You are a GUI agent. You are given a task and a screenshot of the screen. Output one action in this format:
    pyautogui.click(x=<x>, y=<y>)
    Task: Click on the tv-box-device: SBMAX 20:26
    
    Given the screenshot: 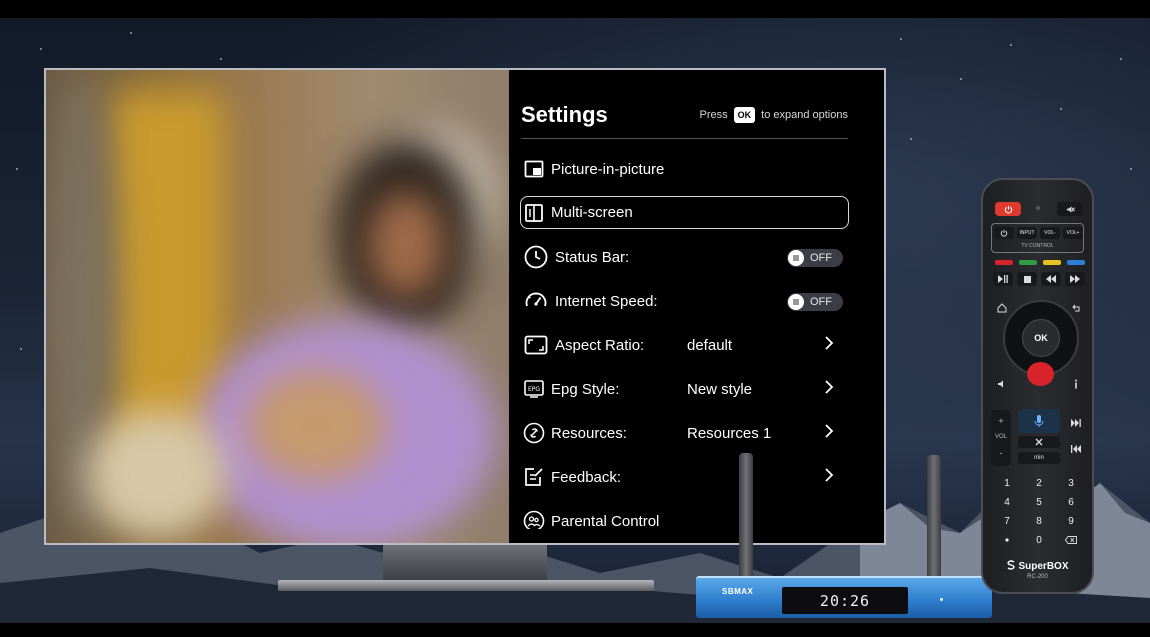 What is the action you would take?
    pyautogui.click(x=844, y=597)
    